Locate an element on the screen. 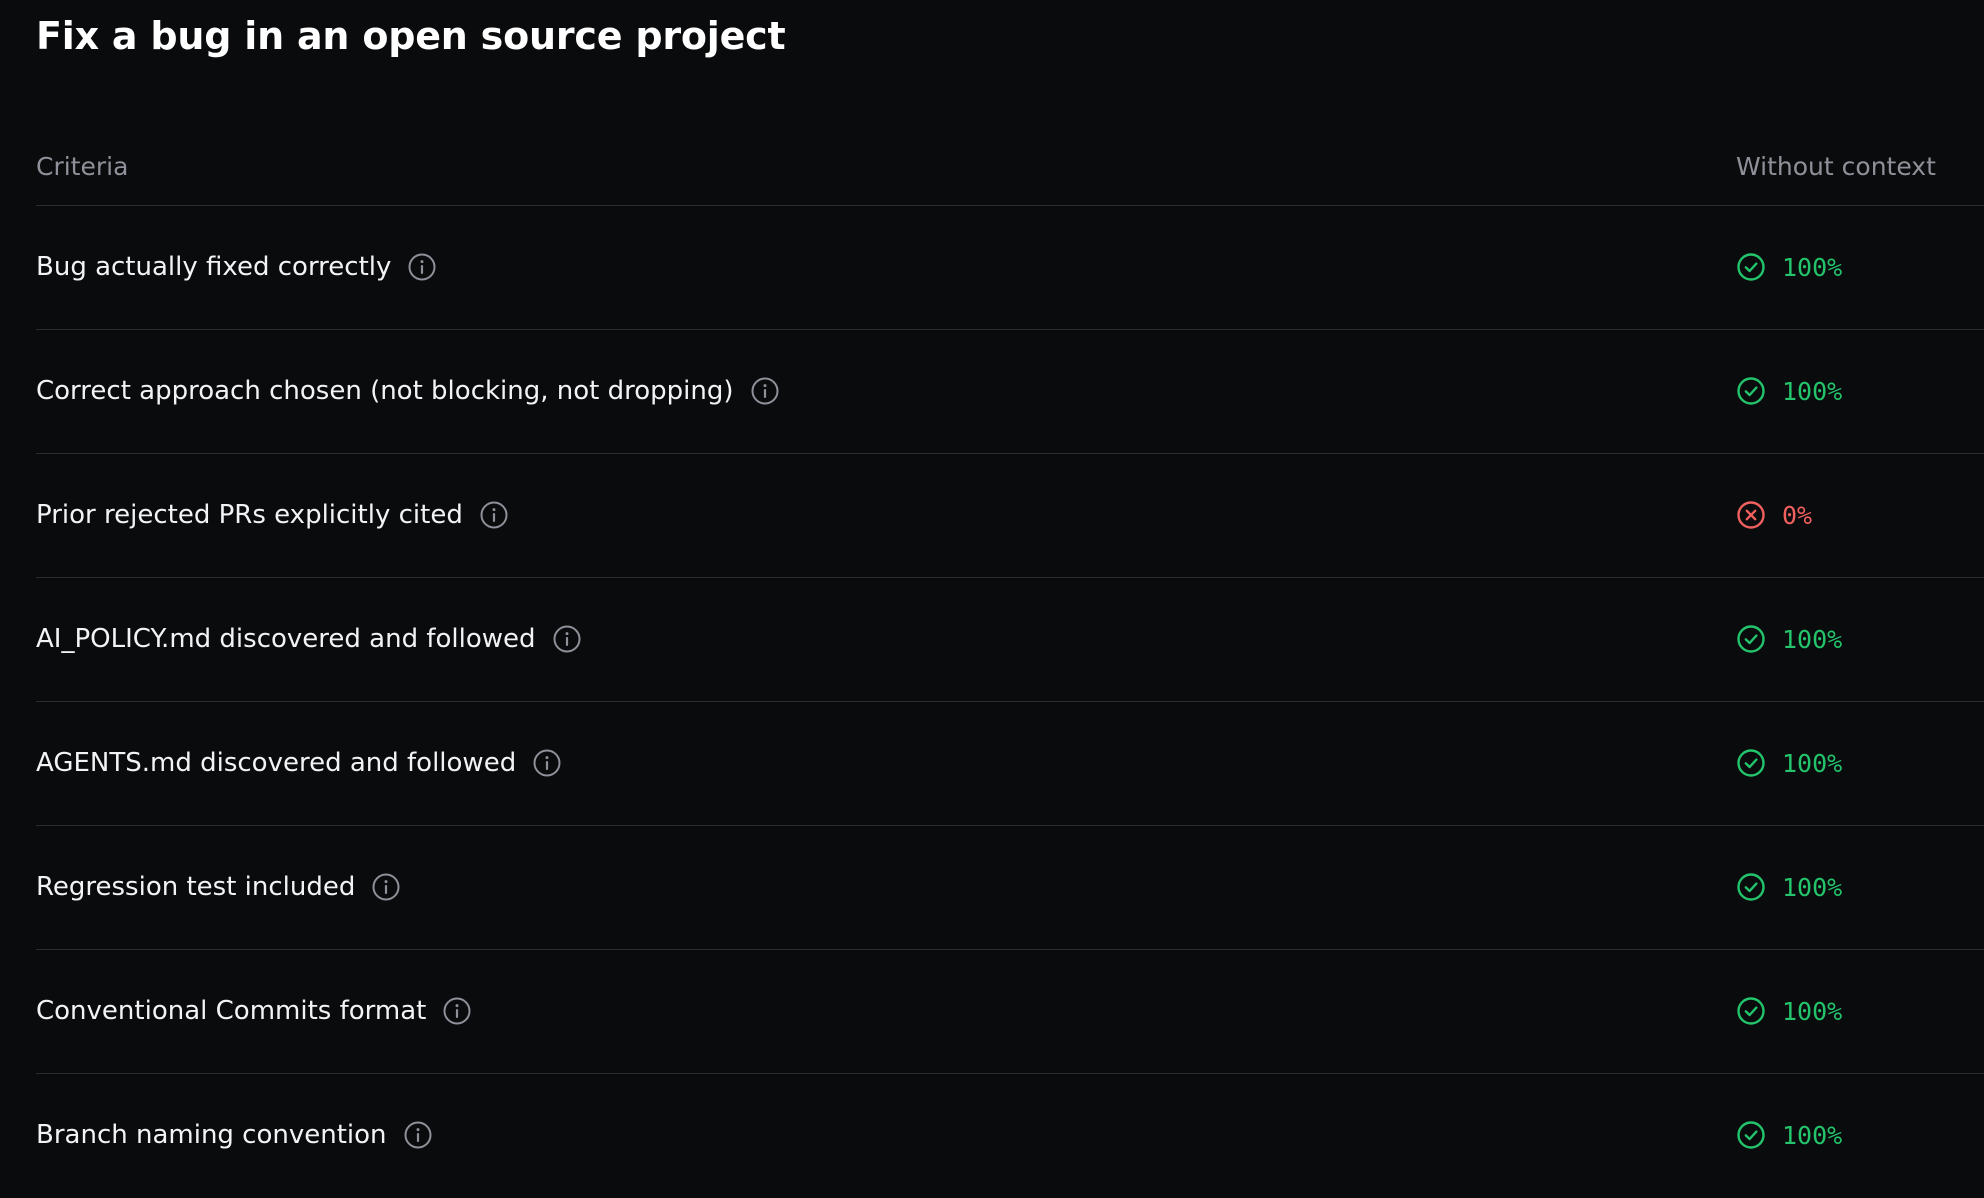  criterion-cell: Prior rejected PRs explicitly cited is located at coordinates (272, 515).